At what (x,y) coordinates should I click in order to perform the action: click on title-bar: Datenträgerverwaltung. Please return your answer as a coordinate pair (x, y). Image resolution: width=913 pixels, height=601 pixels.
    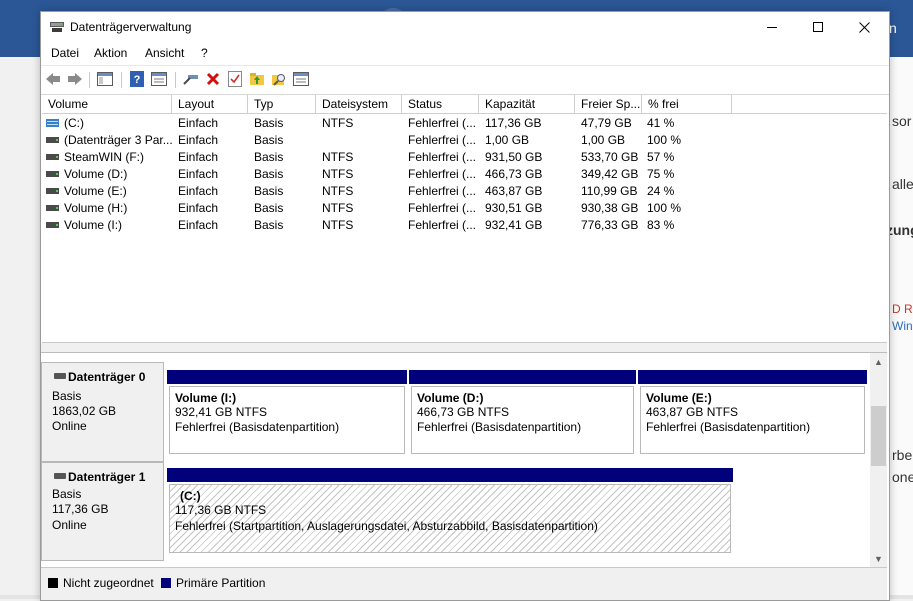
    Looking at the image, I should click on (465, 27).